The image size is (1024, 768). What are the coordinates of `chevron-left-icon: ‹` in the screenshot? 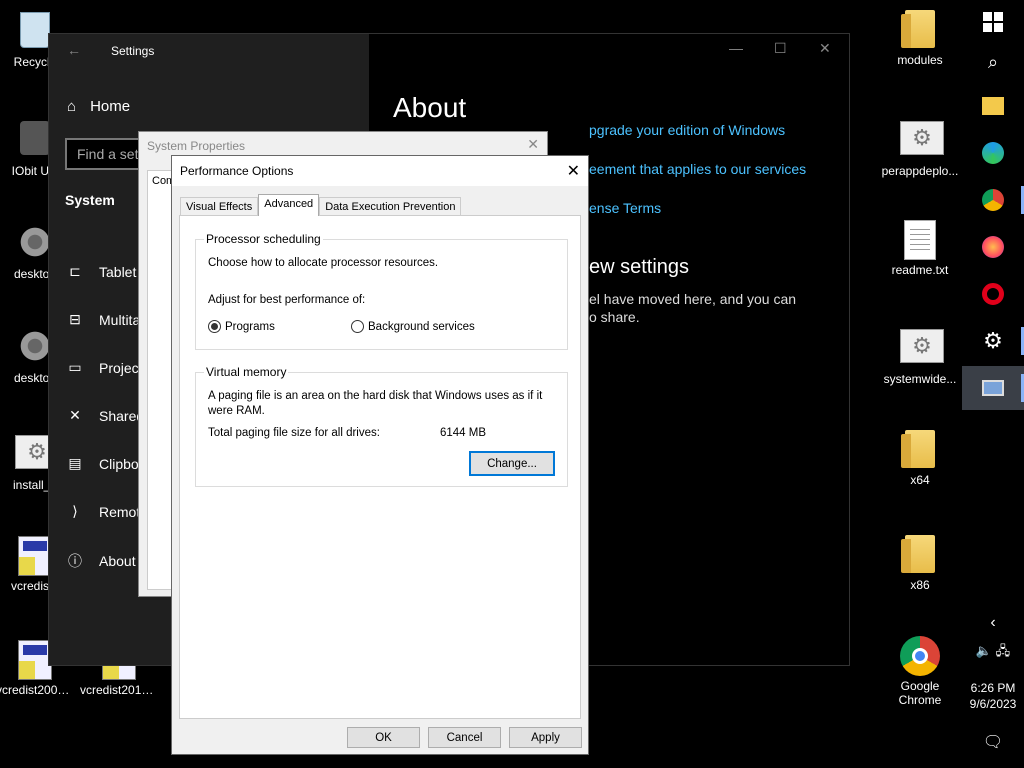 It's located at (993, 622).